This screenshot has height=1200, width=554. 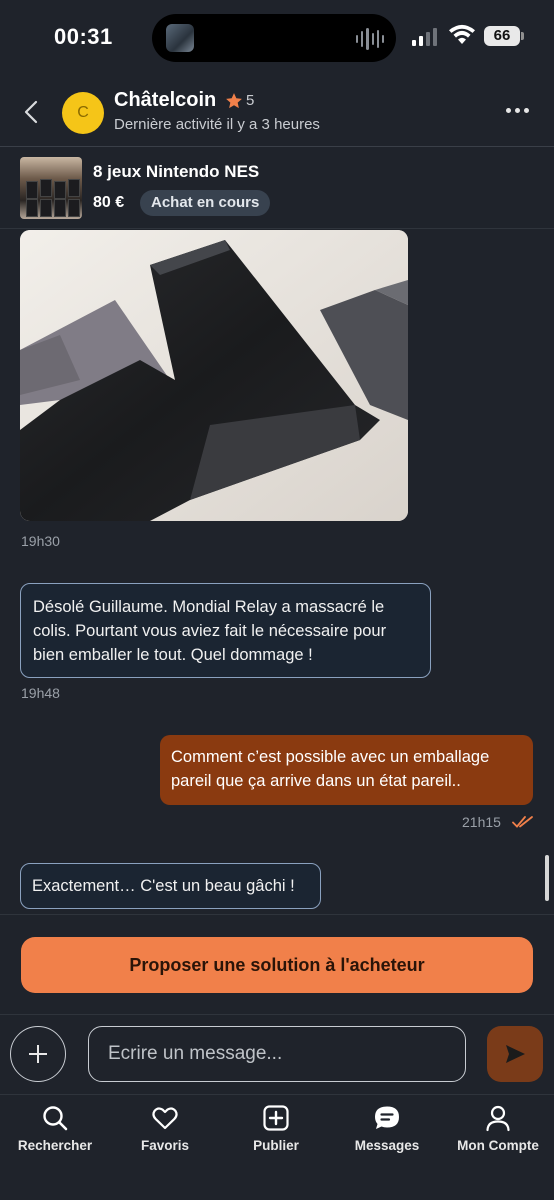 What do you see at coordinates (276, 1145) in the screenshot?
I see `tab-label: Publier` at bounding box center [276, 1145].